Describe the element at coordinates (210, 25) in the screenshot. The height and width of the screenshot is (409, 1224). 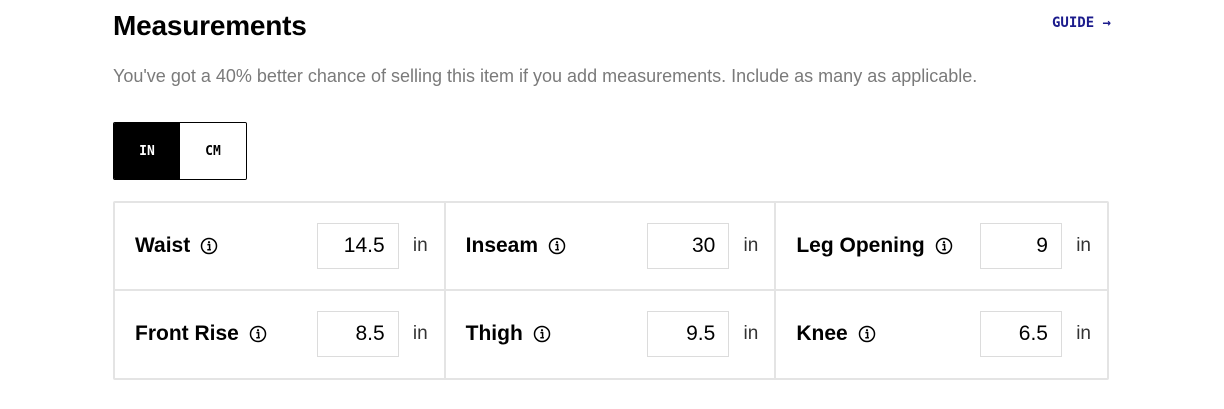
I see `page-title: Measurements` at that location.